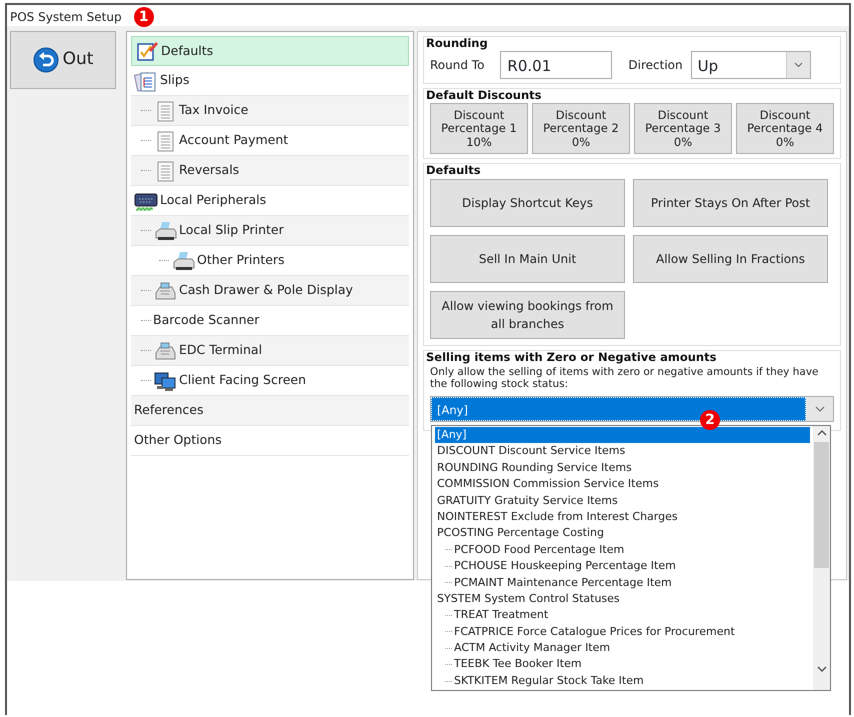 This screenshot has height=717, width=854. I want to click on tree-item: References, so click(270, 411).